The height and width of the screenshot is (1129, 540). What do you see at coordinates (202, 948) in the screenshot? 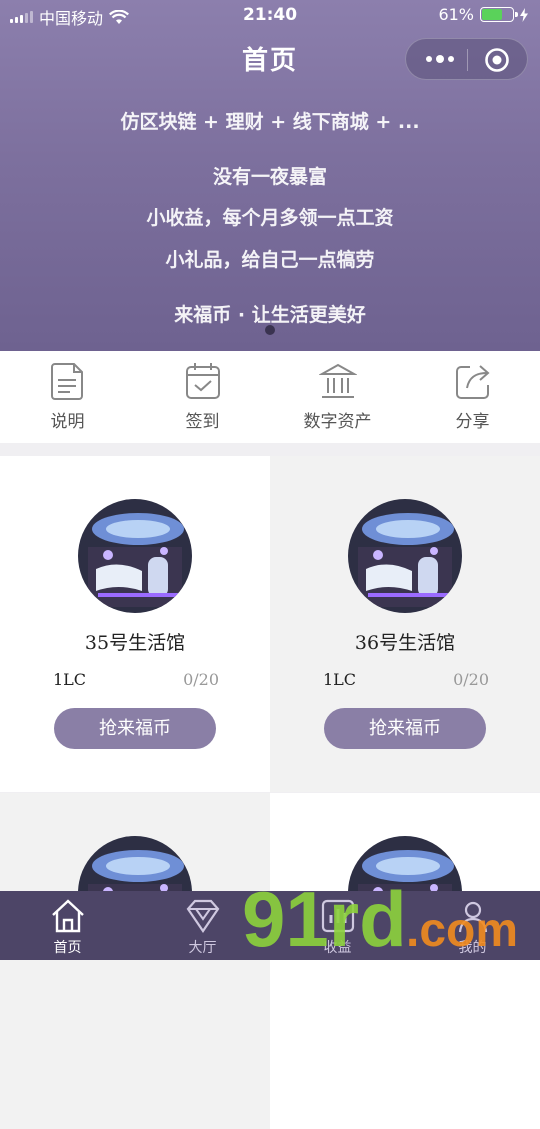
I see `tab-label: 大厅` at bounding box center [202, 948].